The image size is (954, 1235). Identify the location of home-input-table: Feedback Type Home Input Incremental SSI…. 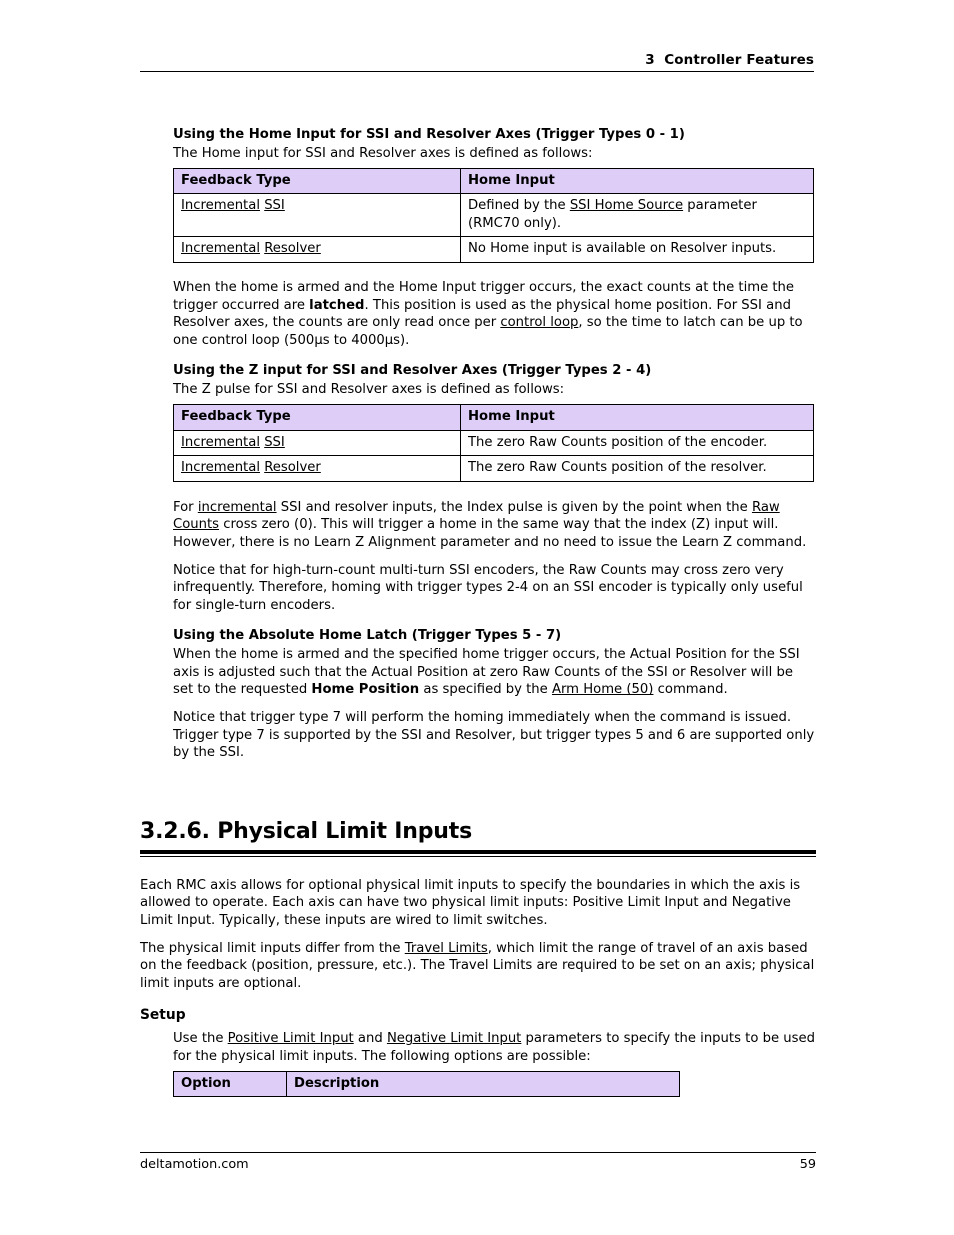
(493, 215).